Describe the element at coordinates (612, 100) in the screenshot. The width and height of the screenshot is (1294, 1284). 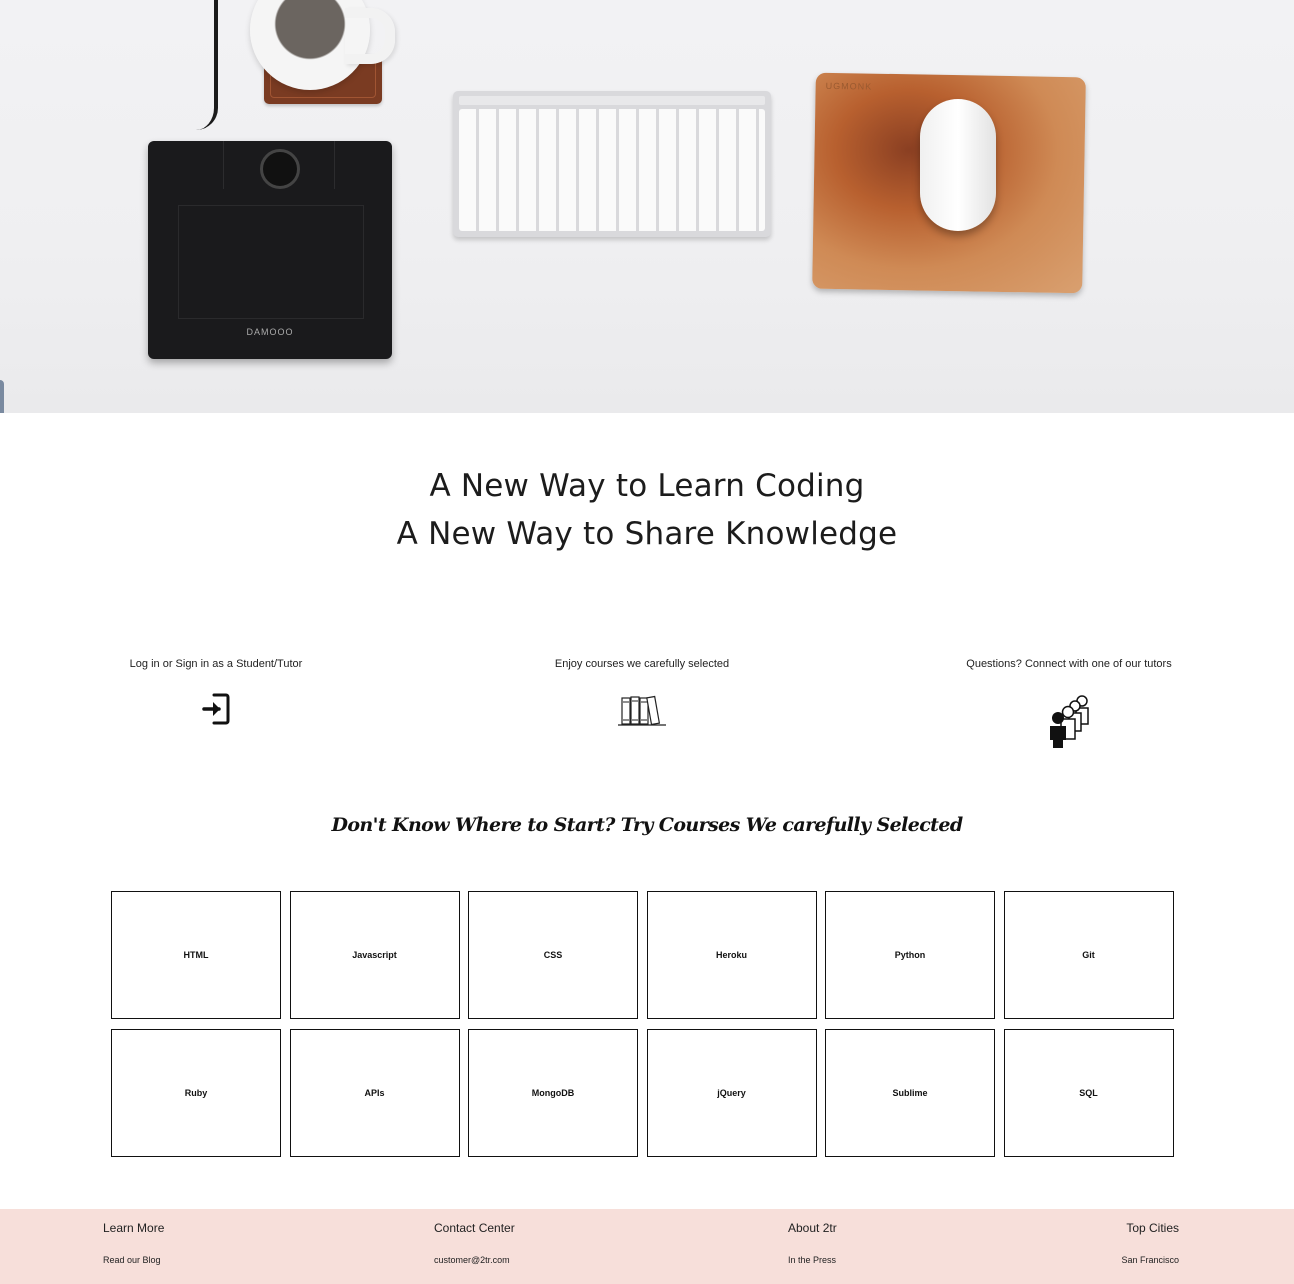
I see `keyboard-function-row` at that location.